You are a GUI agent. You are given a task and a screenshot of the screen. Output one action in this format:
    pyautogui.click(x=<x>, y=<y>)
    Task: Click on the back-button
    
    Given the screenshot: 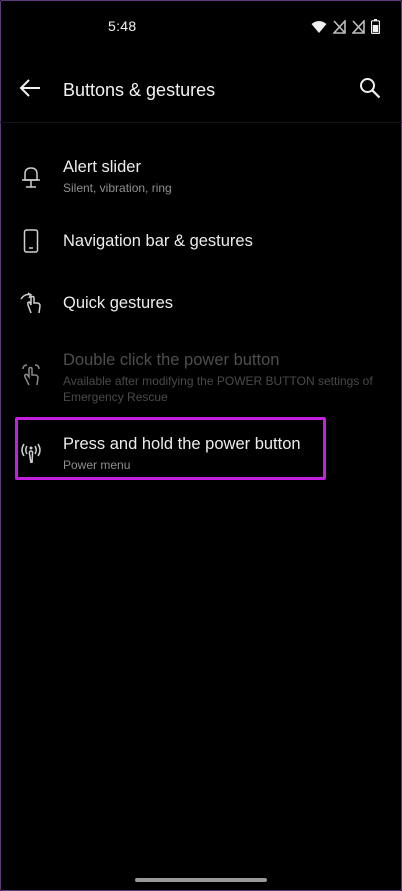 What is the action you would take?
    pyautogui.click(x=30, y=90)
    